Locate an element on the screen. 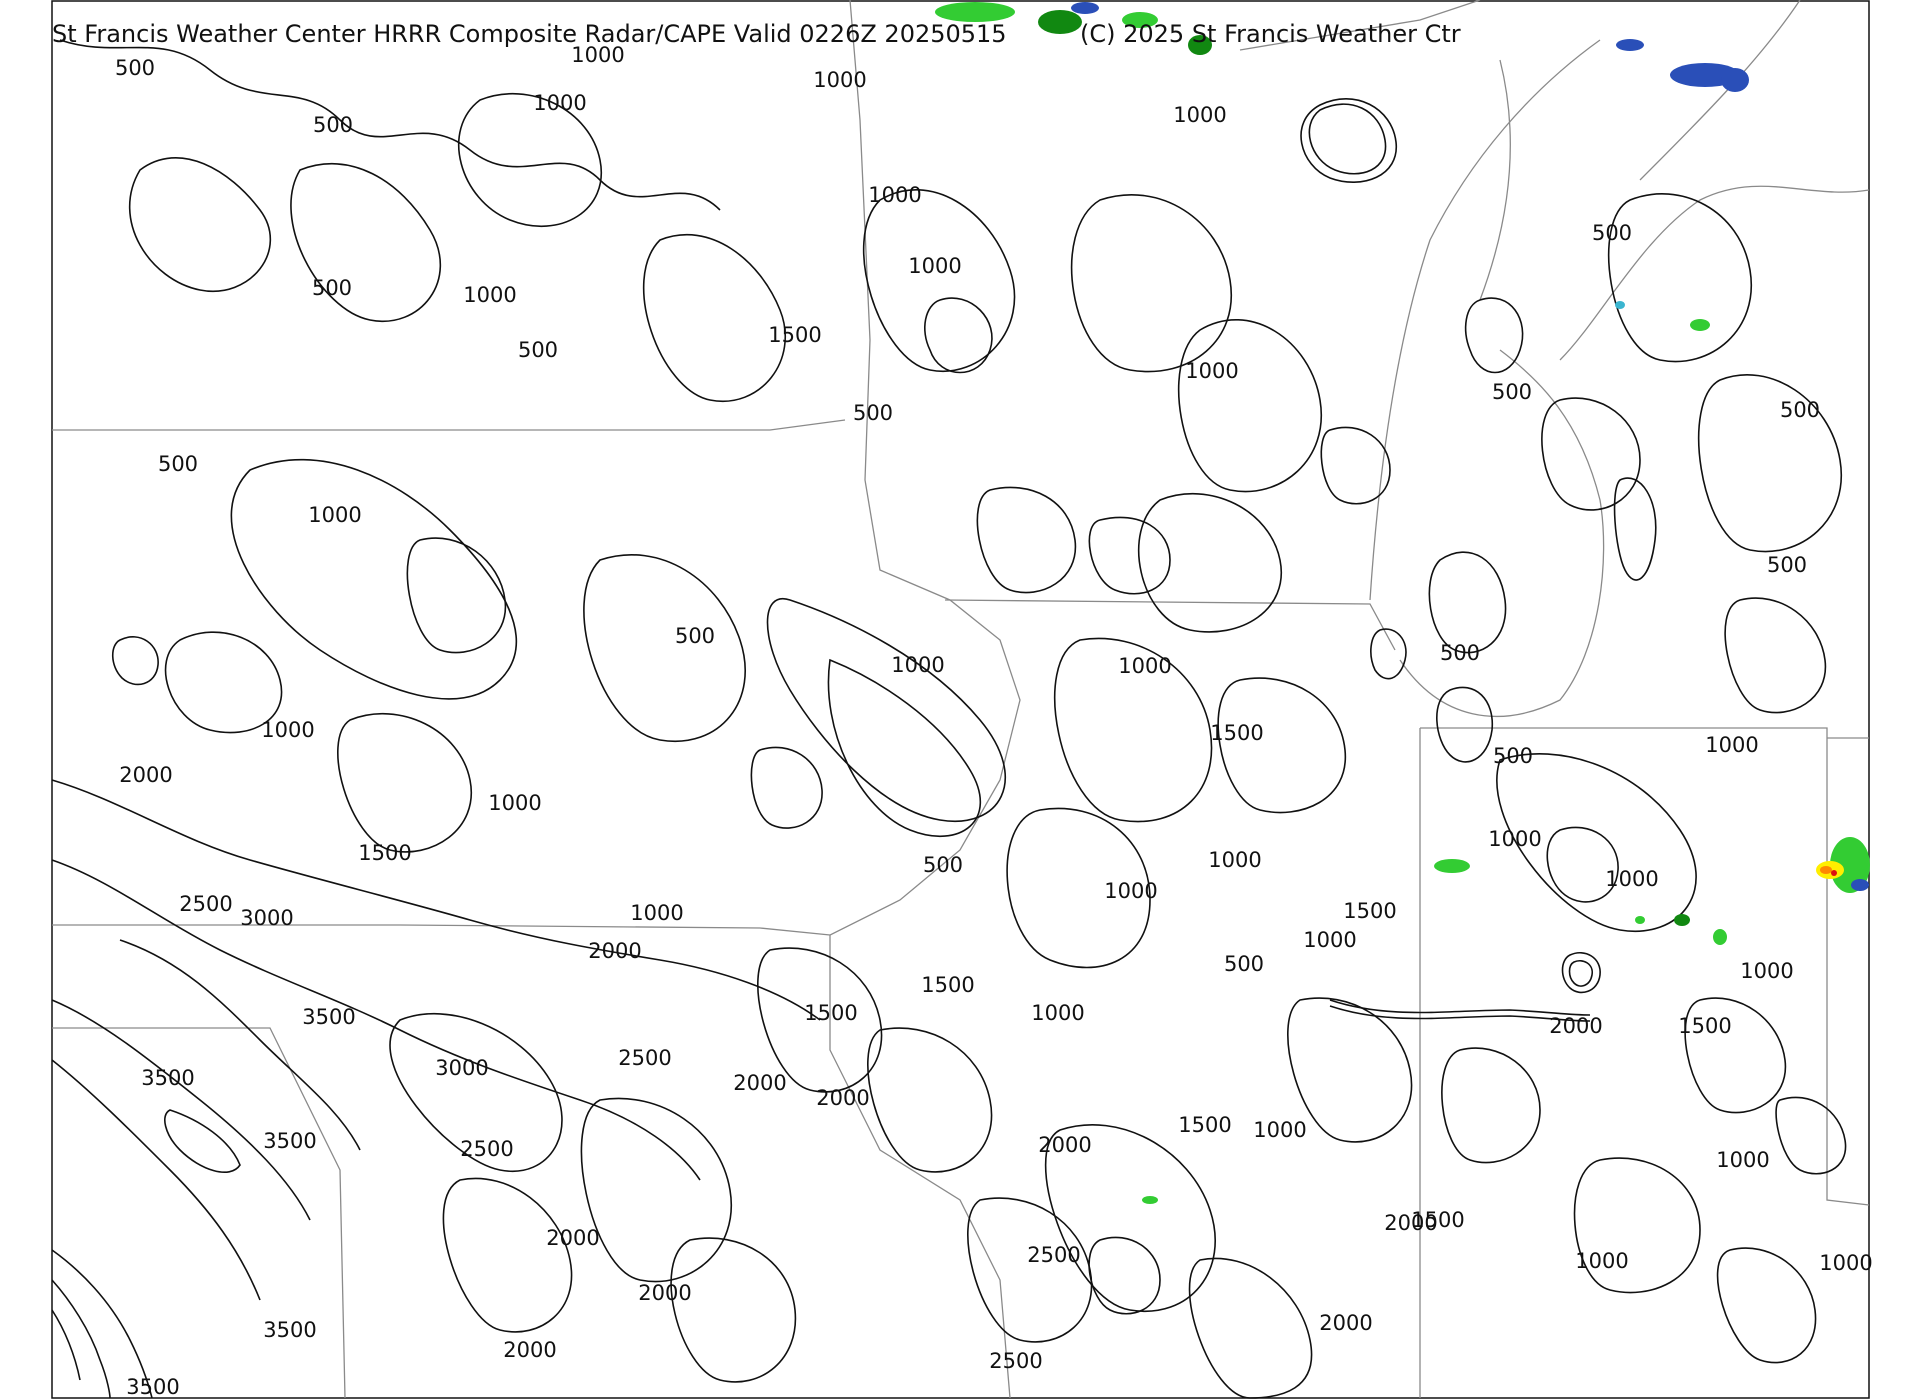 This screenshot has width=1920, height=1400. radar-echo-north-a is located at coordinates (975, 12).